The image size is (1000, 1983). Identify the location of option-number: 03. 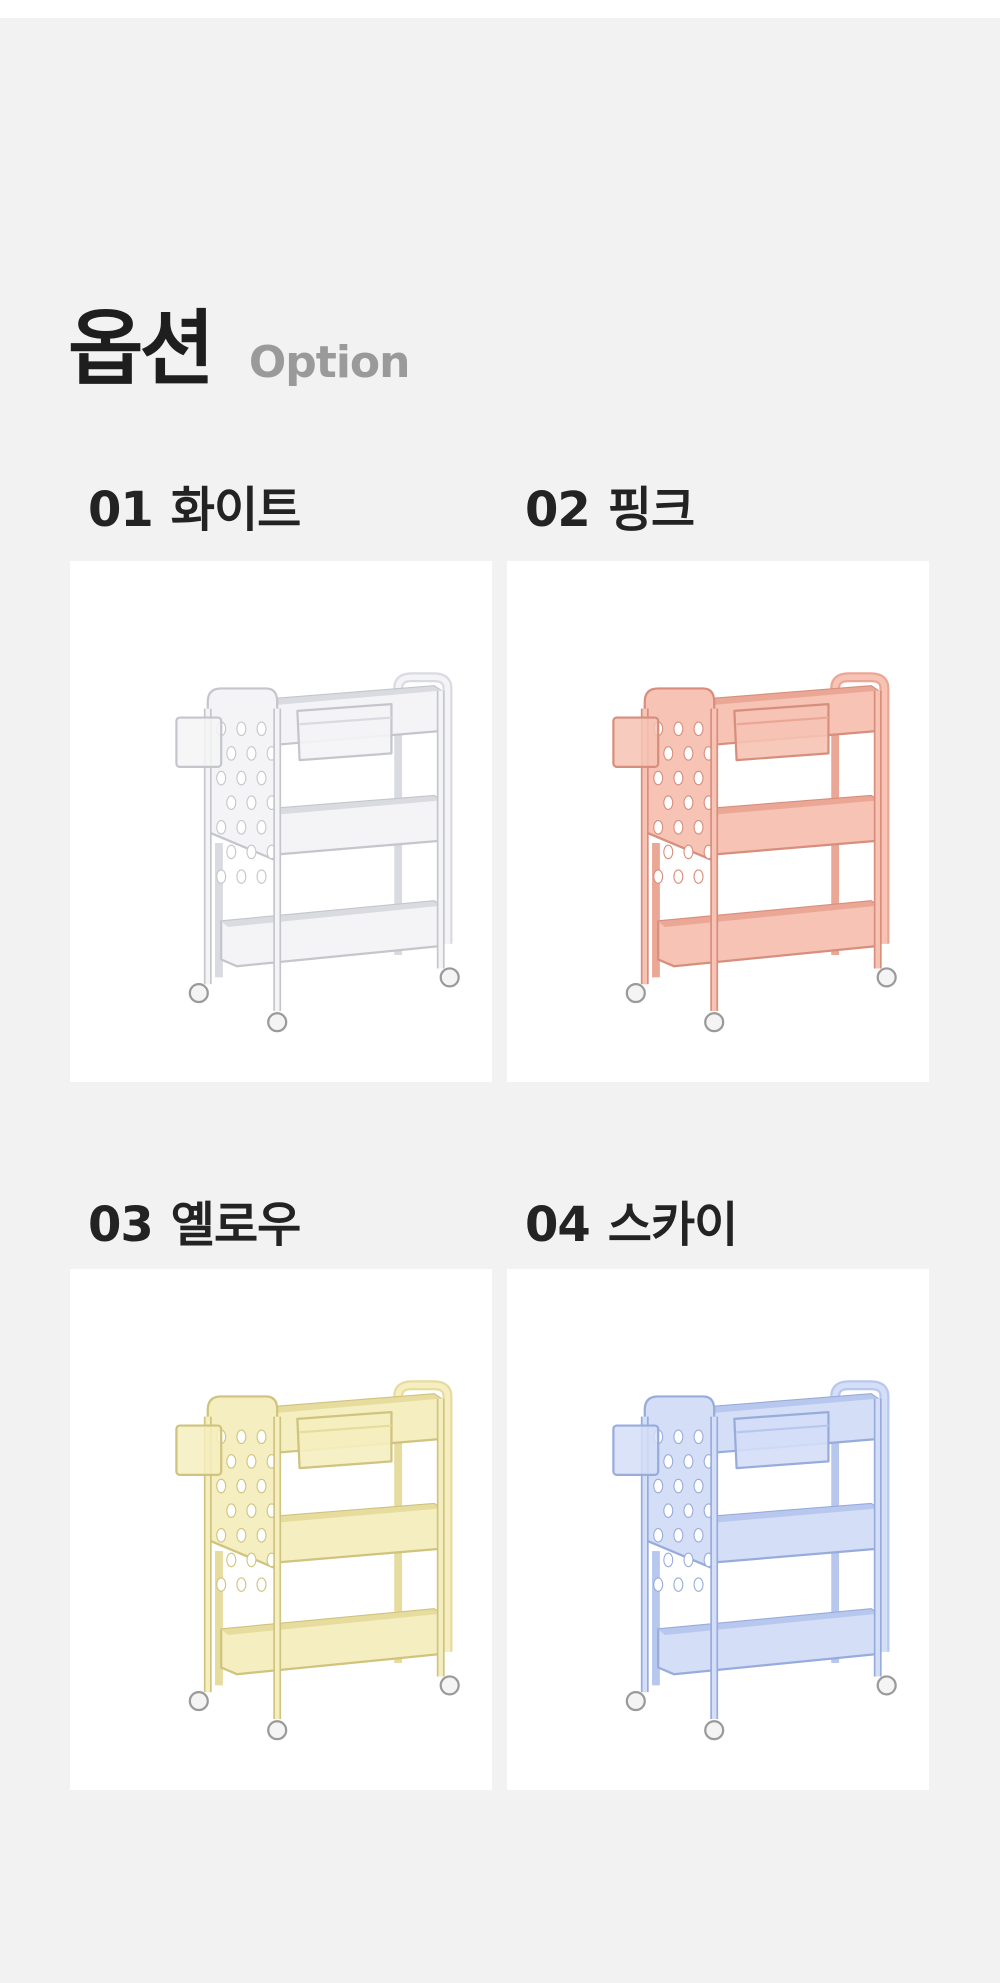
(121, 1225).